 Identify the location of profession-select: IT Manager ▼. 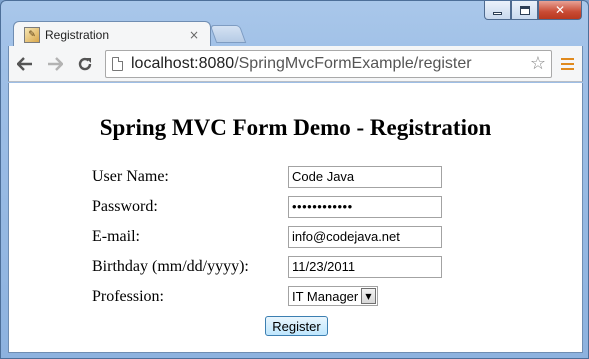
(333, 296).